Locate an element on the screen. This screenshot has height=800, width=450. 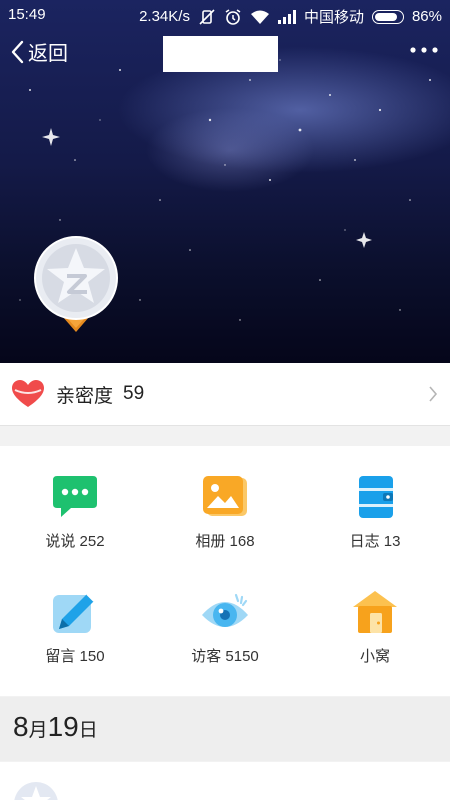
feature-blog: 日志 13 is located at coordinates (375, 503).